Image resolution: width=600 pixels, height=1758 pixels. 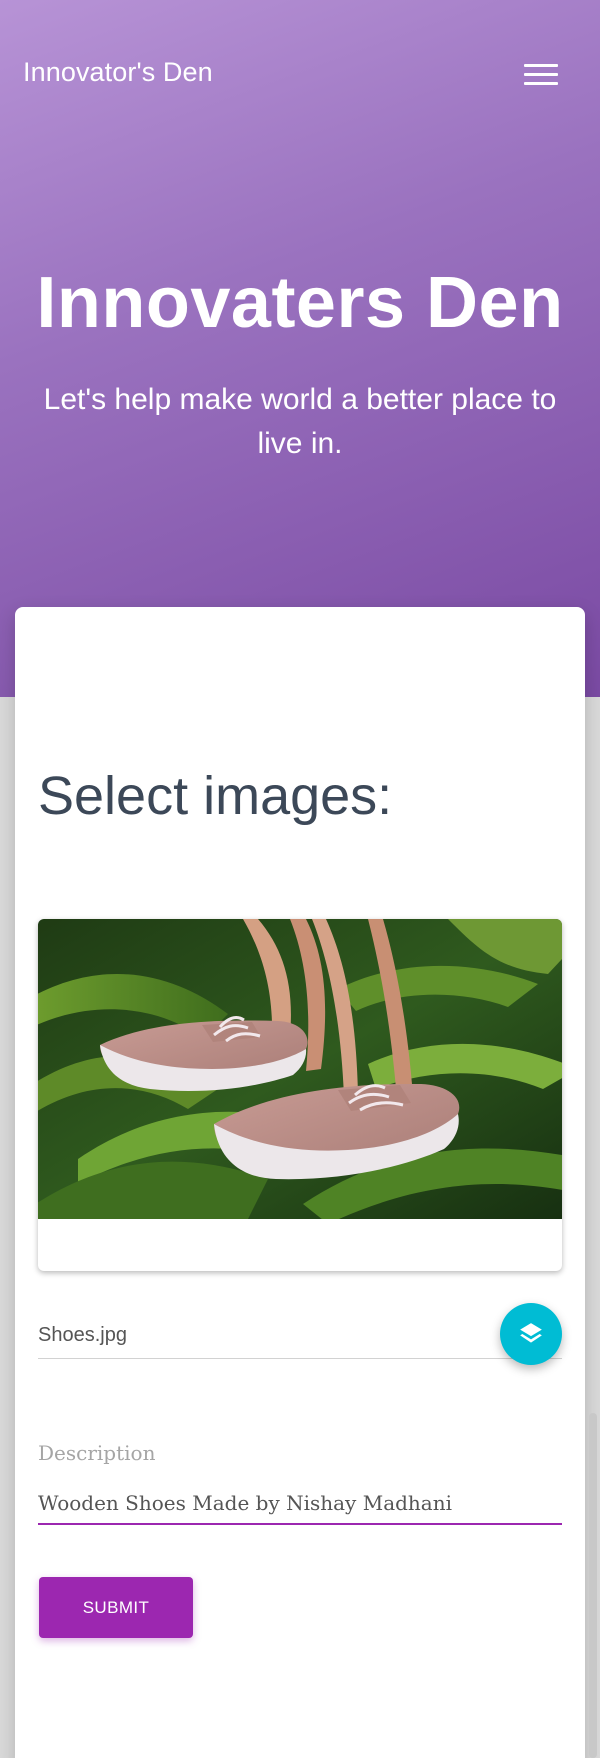 What do you see at coordinates (300, 1504) in the screenshot?
I see `description-input` at bounding box center [300, 1504].